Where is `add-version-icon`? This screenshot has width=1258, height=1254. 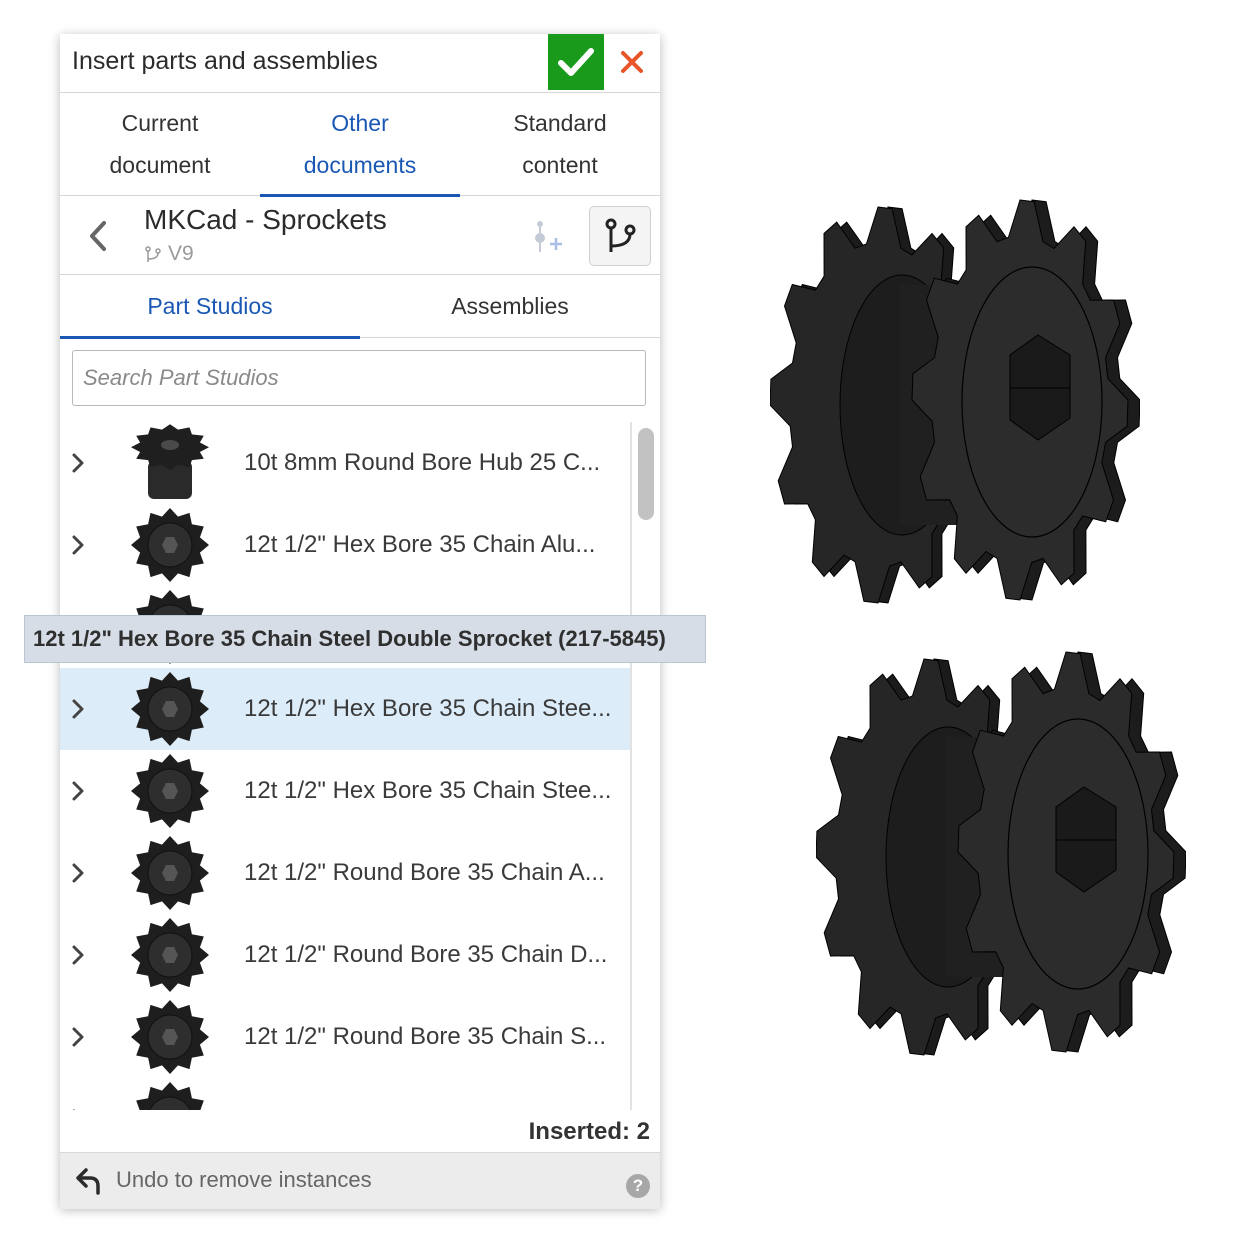
add-version-icon is located at coordinates (548, 236).